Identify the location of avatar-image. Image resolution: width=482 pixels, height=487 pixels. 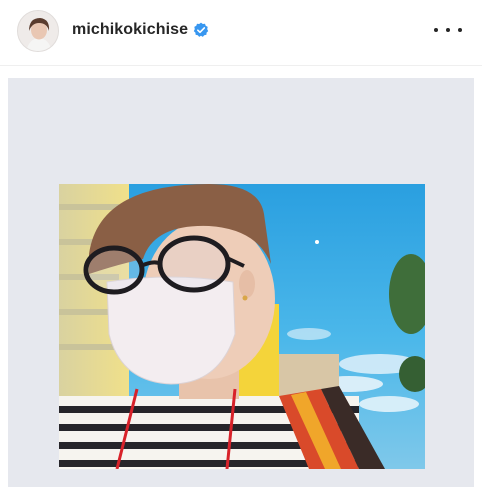
(38, 31).